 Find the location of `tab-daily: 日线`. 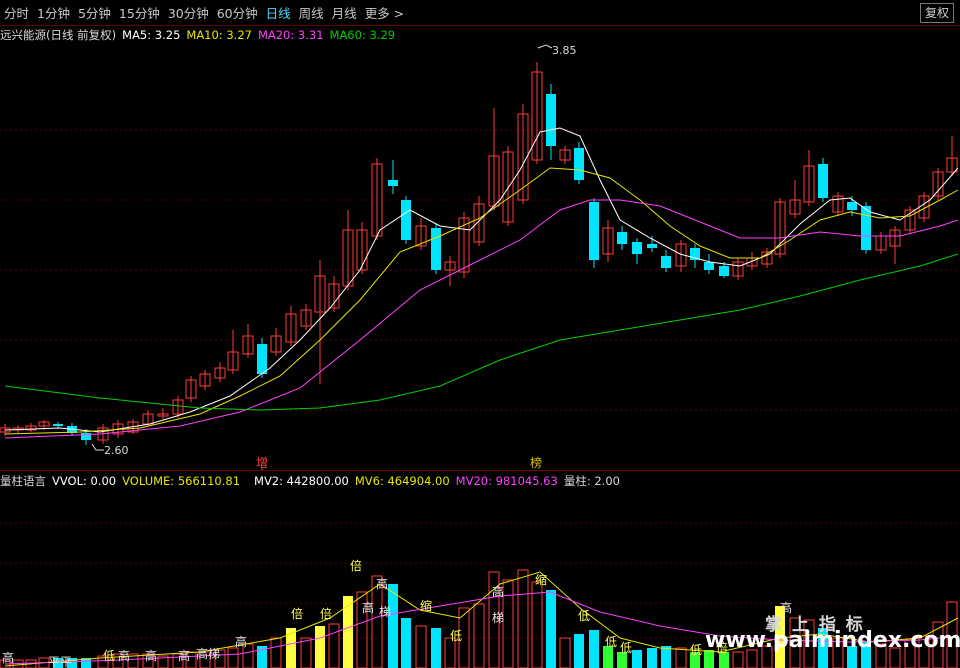

tab-daily: 日线 is located at coordinates (278, 12).